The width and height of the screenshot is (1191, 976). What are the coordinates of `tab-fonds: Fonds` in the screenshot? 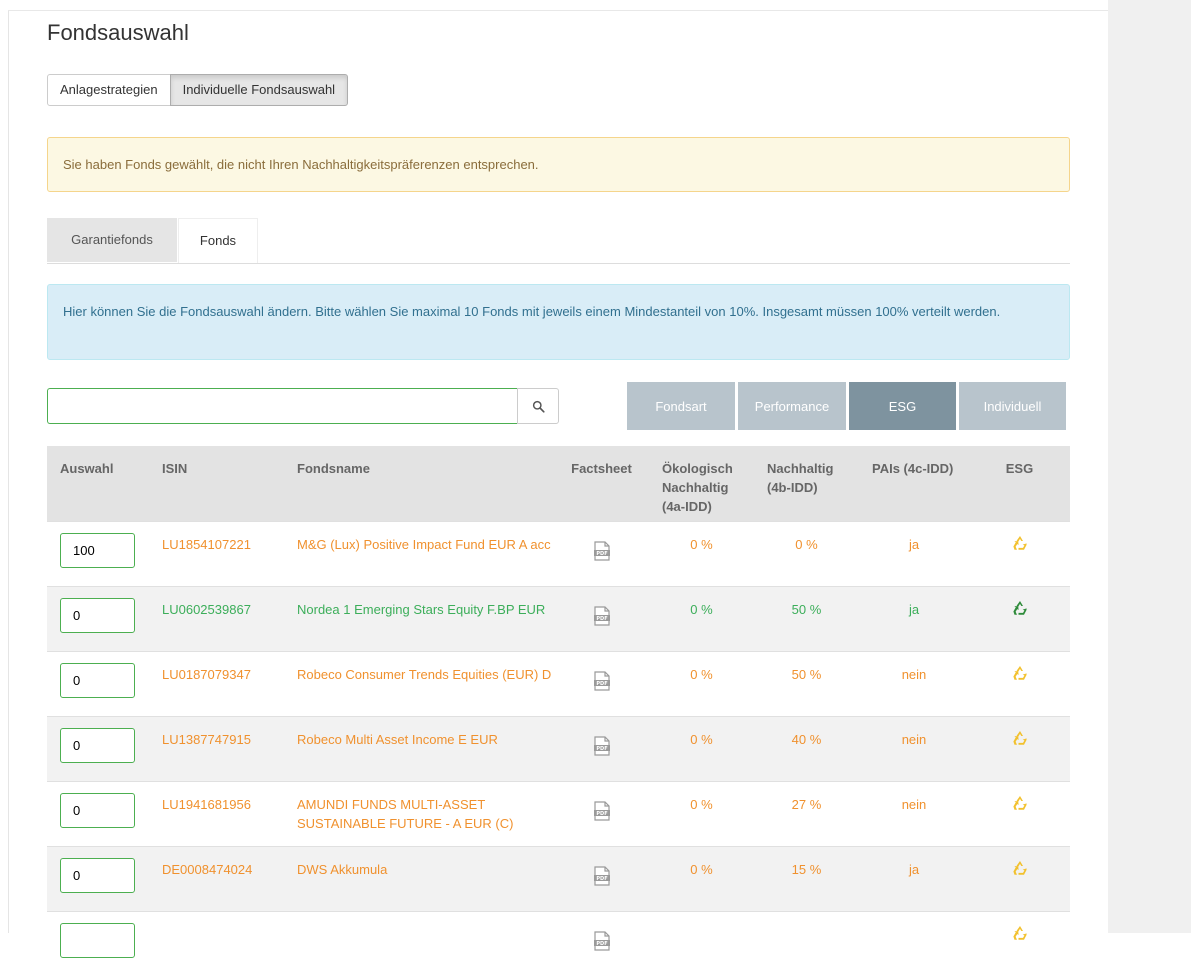 It's located at (218, 240).